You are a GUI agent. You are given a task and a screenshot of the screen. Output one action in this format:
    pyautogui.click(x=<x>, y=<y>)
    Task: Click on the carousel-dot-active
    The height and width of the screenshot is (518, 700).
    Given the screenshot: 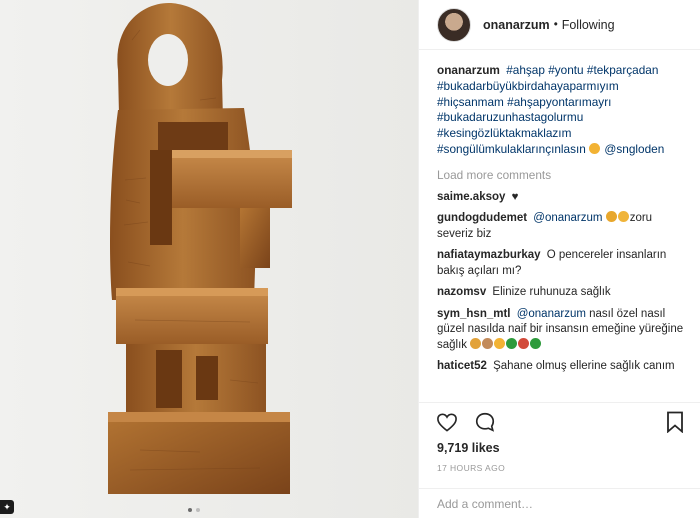 What is the action you would take?
    pyautogui.click(x=190, y=510)
    